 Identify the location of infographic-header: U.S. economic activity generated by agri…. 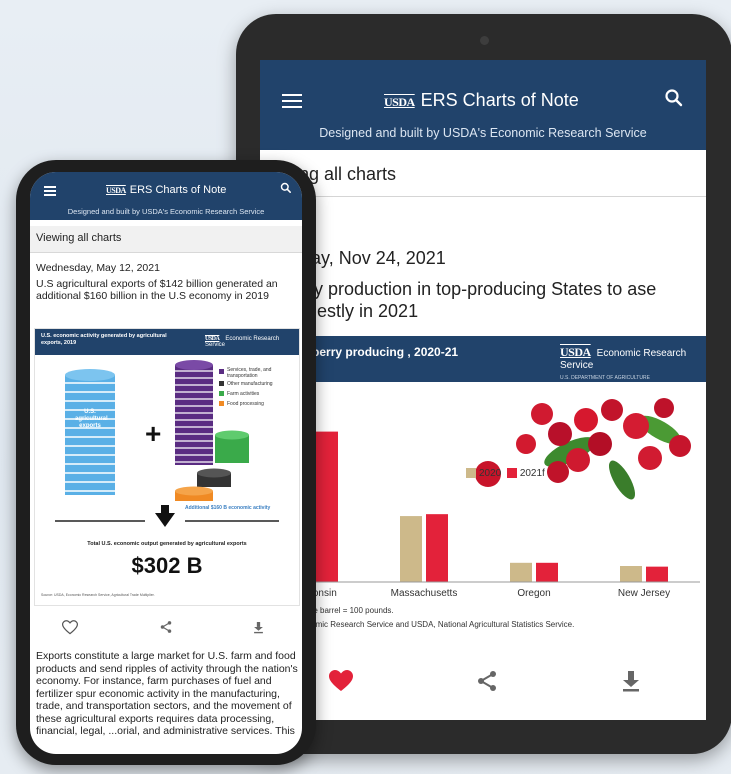
(167, 342).